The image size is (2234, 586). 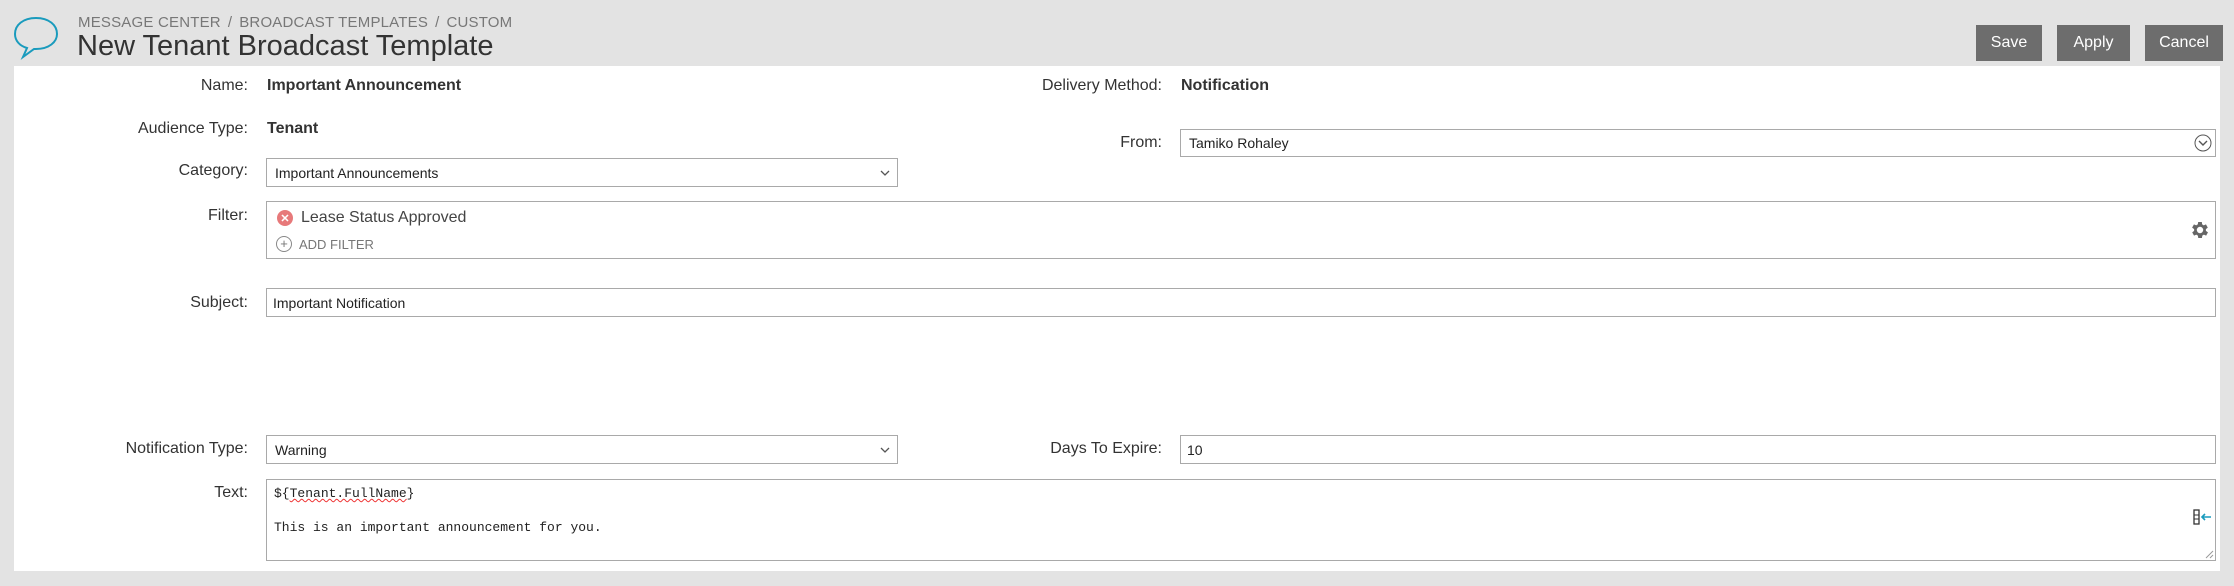 I want to click on cancel-button: Cancel, so click(x=2184, y=43).